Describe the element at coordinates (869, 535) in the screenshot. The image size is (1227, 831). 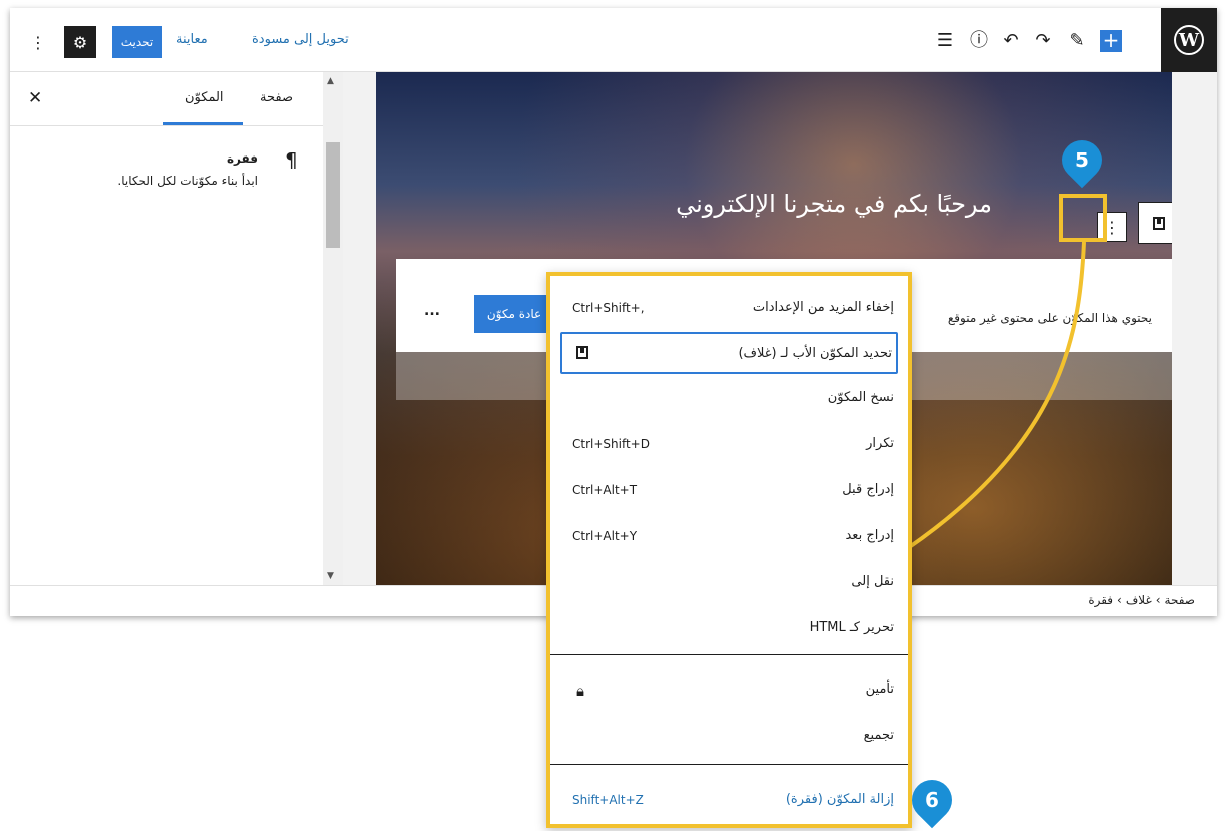
I see `menu-item-label: إدراج بعد` at that location.